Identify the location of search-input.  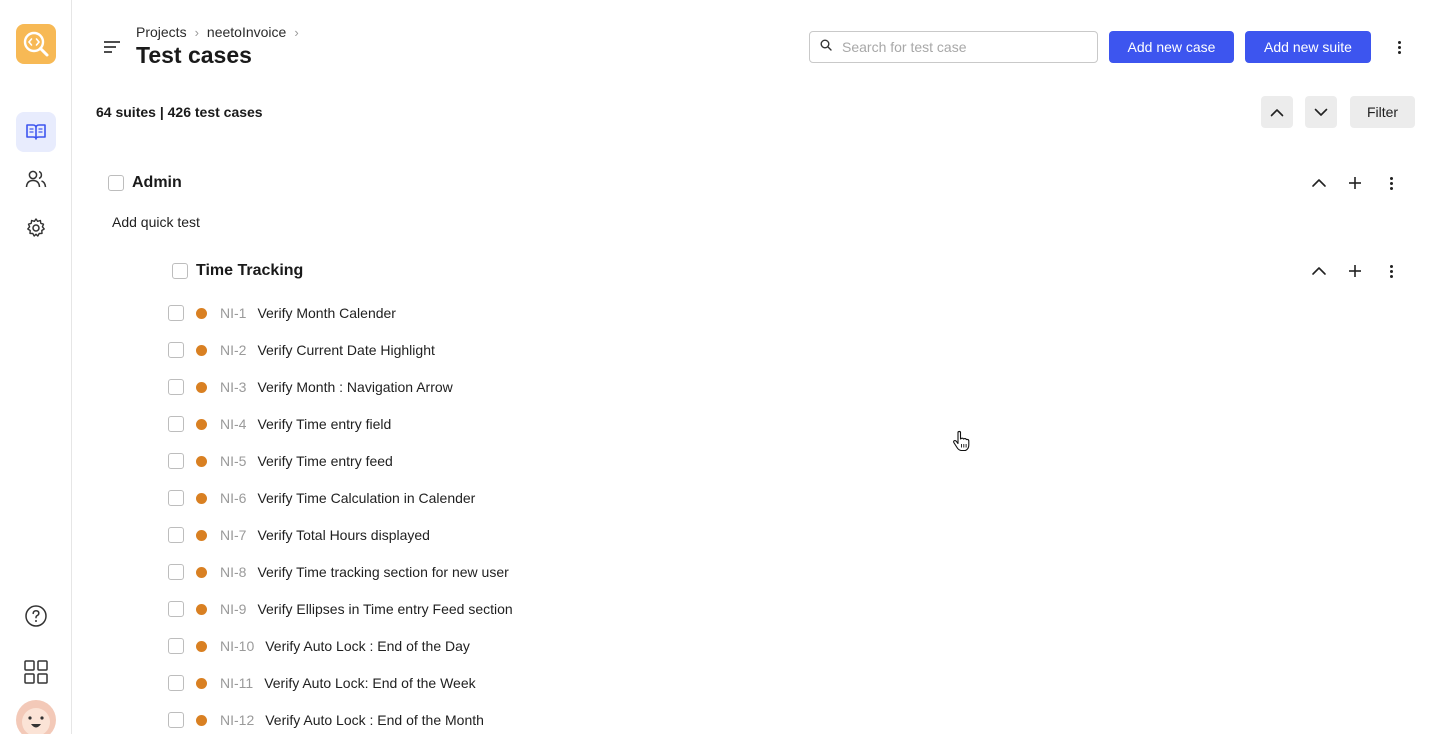
(962, 47).